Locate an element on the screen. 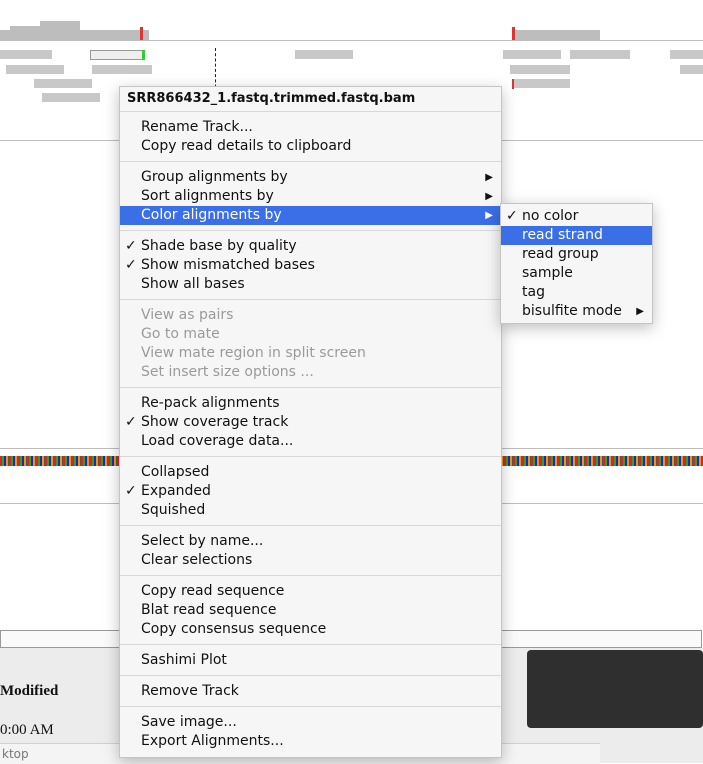 This screenshot has width=703, height=764. menu-item-label: Sort alignments by is located at coordinates (207, 196).